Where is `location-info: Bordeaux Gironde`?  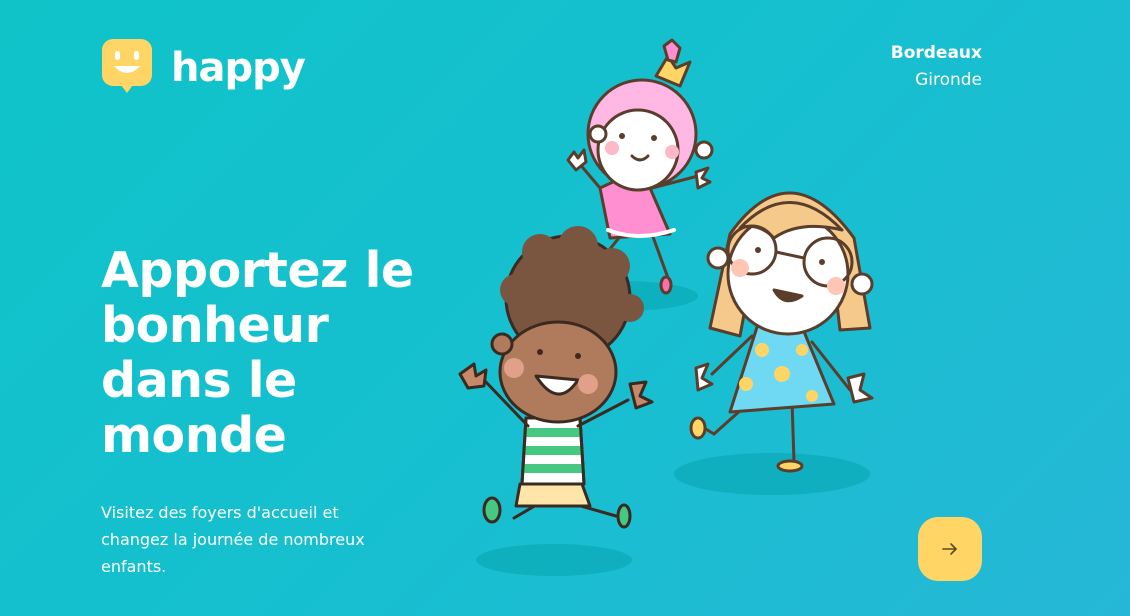 location-info: Bordeaux Gironde is located at coordinates (936, 67).